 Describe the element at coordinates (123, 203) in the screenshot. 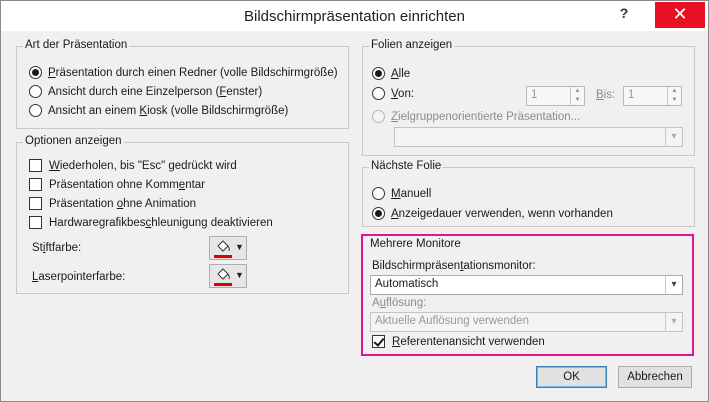

I see `checkbox-label: Präsentation ohne Animation` at that location.